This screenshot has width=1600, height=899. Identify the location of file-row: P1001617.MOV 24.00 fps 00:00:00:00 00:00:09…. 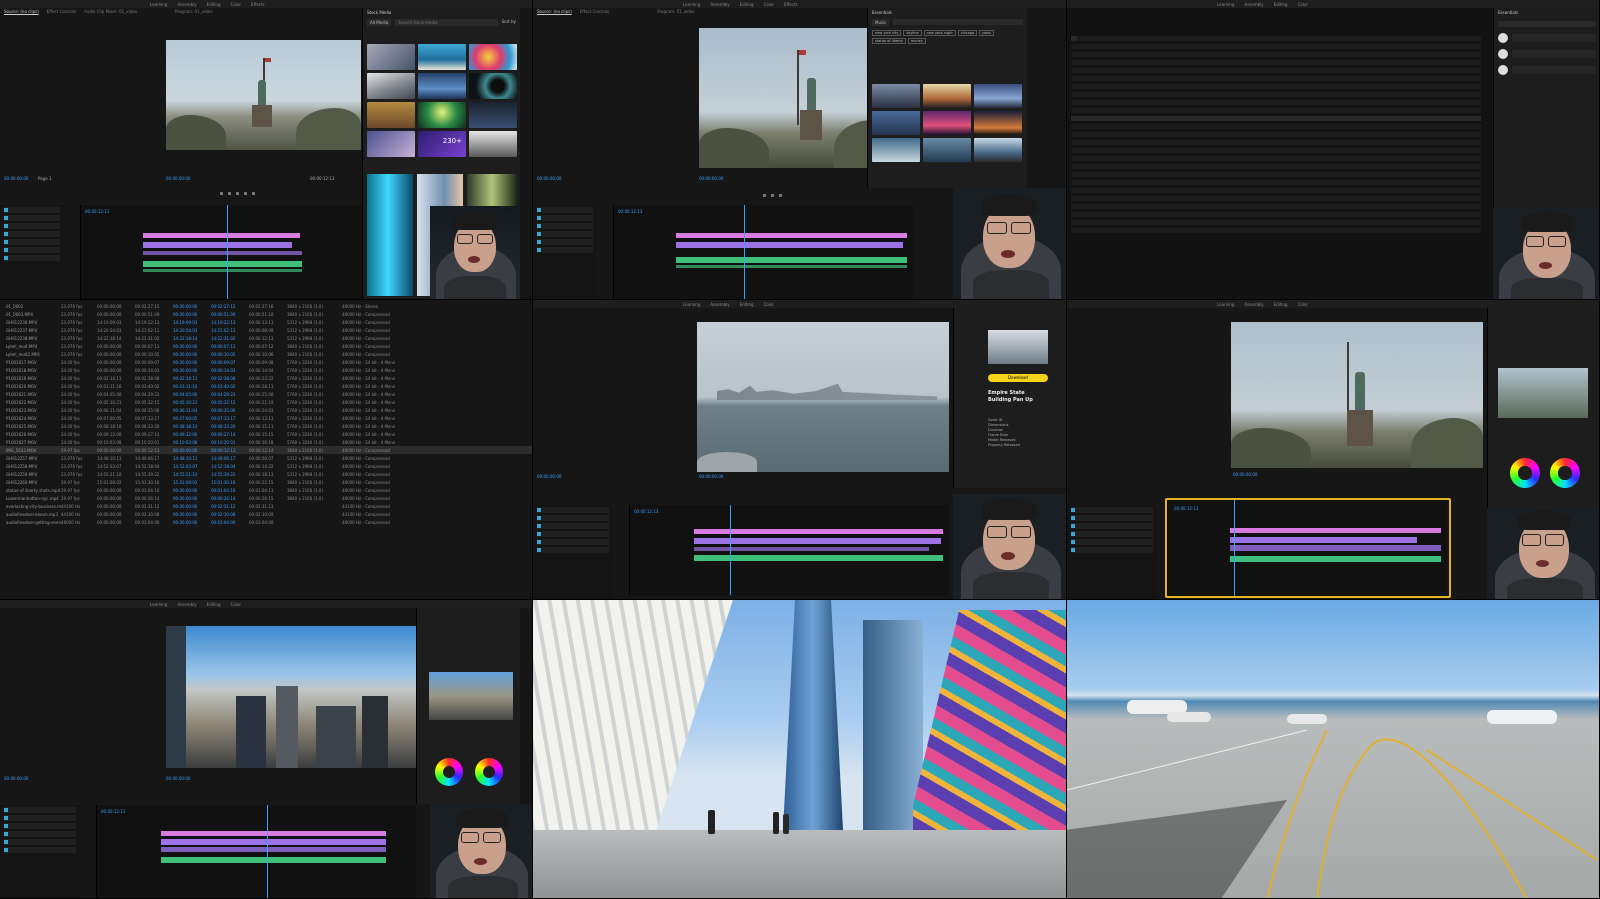
(266, 362).